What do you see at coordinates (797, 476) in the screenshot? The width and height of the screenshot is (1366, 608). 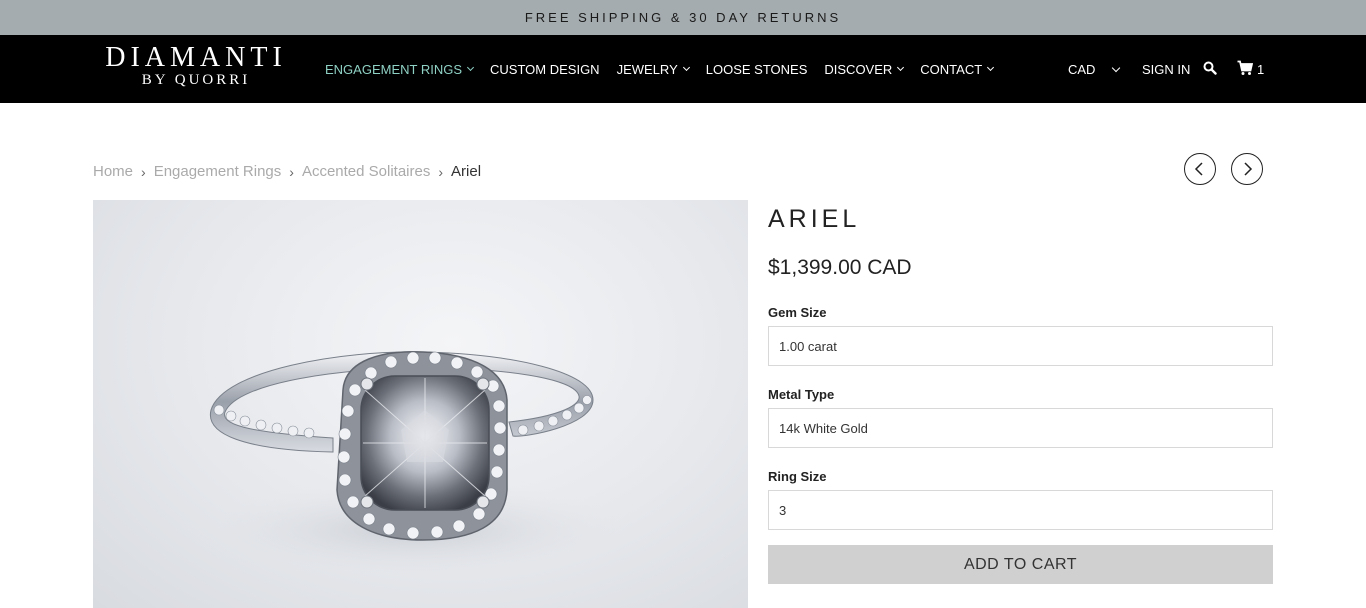 I see `ring-size-label: Ring Size` at bounding box center [797, 476].